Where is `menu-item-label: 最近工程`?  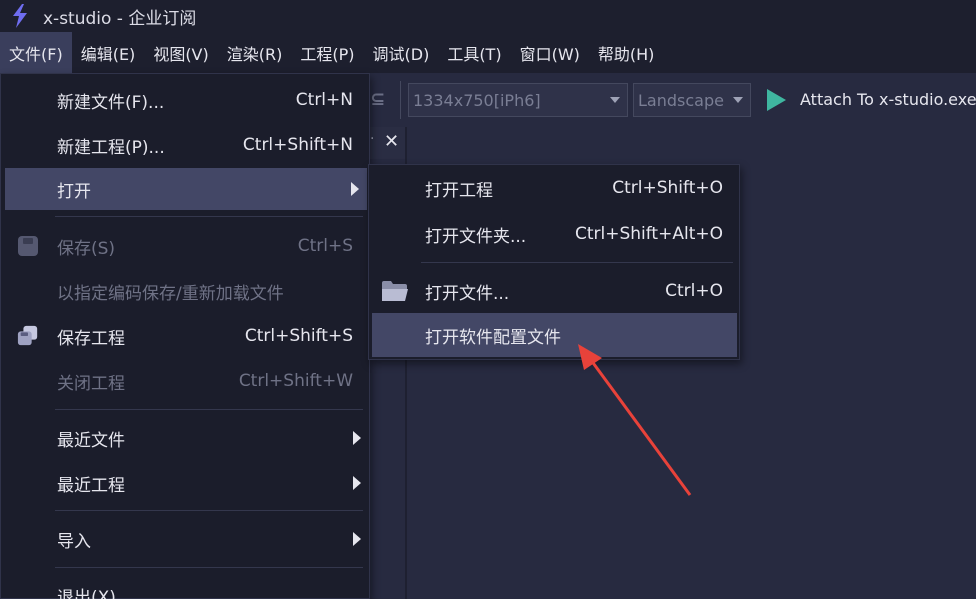
menu-item-label: 最近工程 is located at coordinates (91, 485).